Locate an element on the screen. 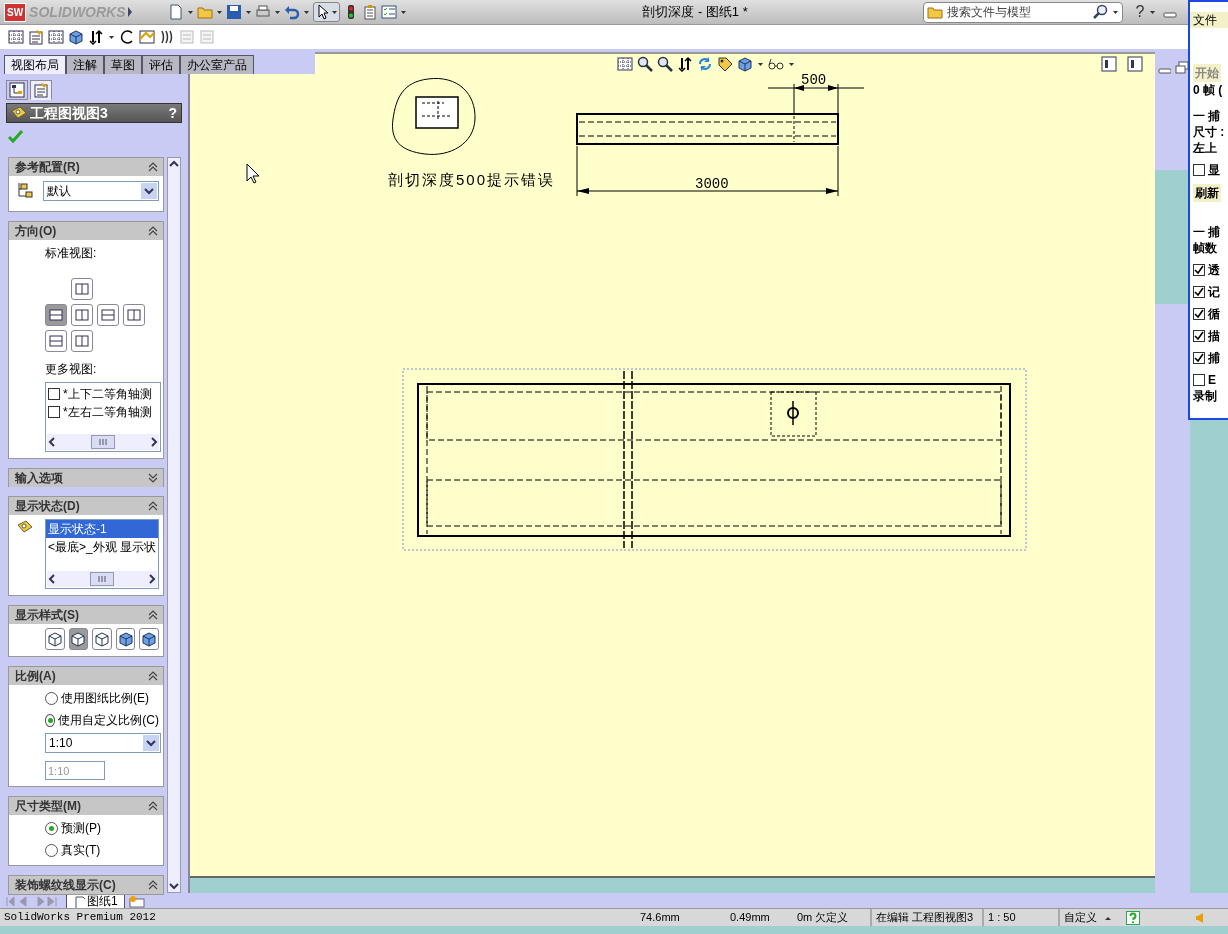 The height and width of the screenshot is (934, 1228). select-button is located at coordinates (326, 12).